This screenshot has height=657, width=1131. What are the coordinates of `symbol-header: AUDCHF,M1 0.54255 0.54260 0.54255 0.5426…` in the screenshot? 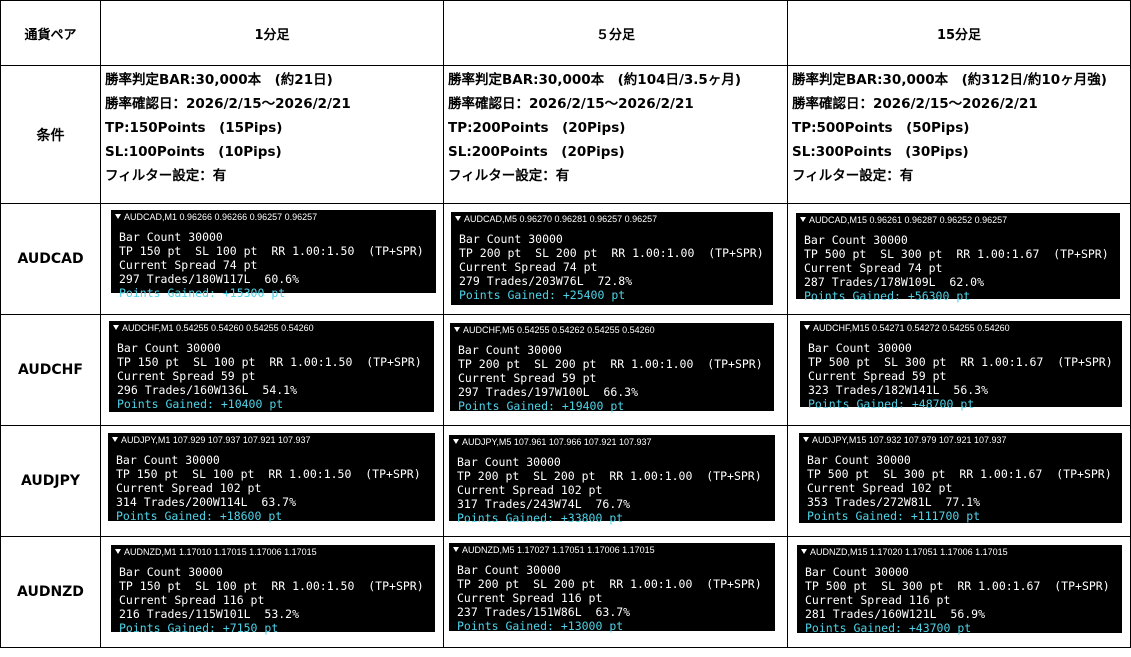 It's located at (213, 328).